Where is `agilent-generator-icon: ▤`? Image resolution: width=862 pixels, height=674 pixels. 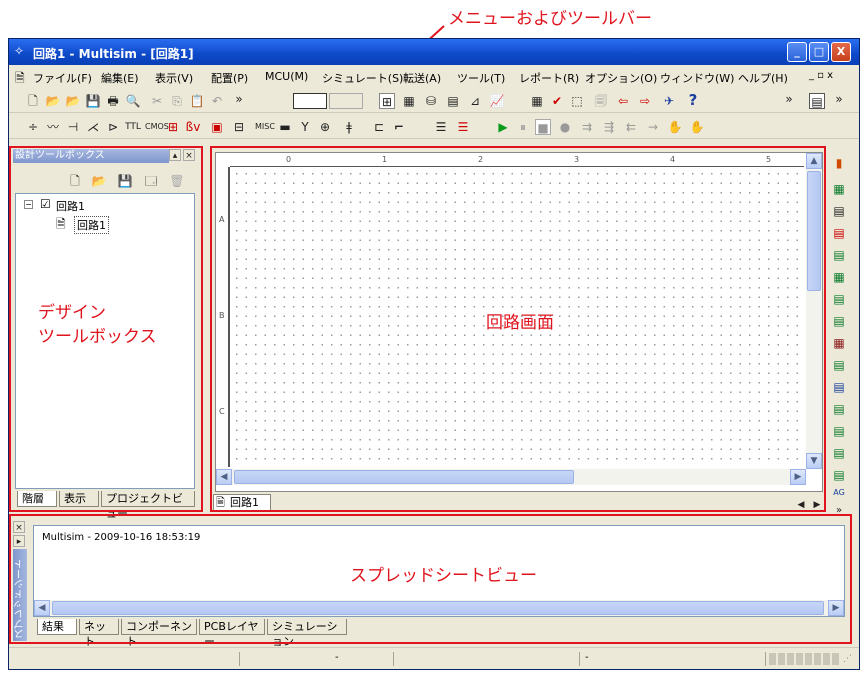 agilent-generator-icon: ▤ is located at coordinates (839, 475).